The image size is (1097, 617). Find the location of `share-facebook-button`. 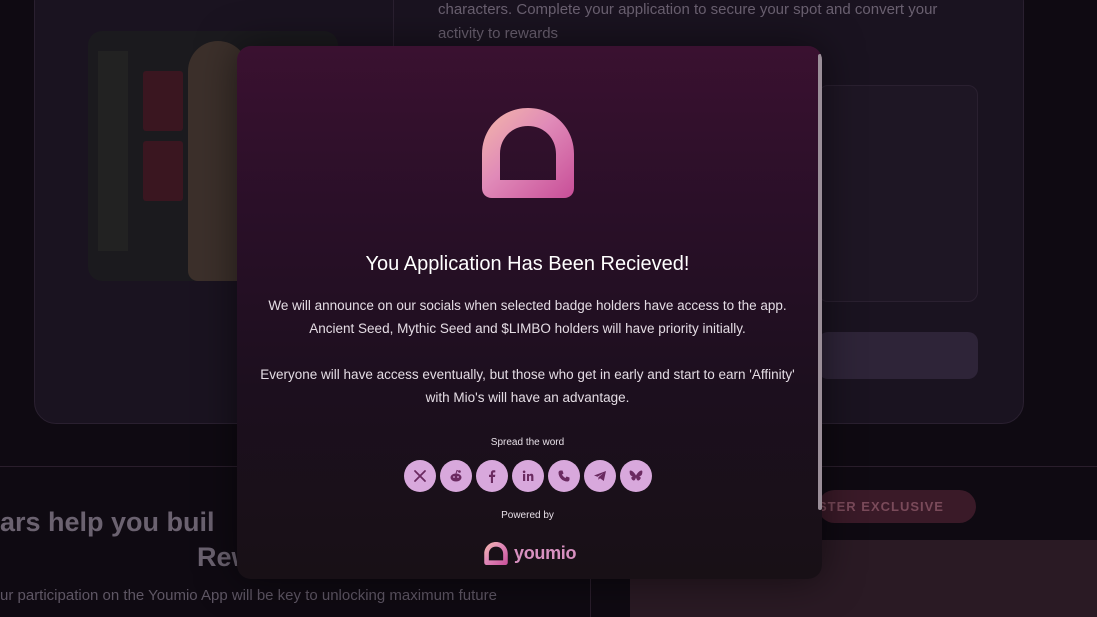

share-facebook-button is located at coordinates (492, 476).